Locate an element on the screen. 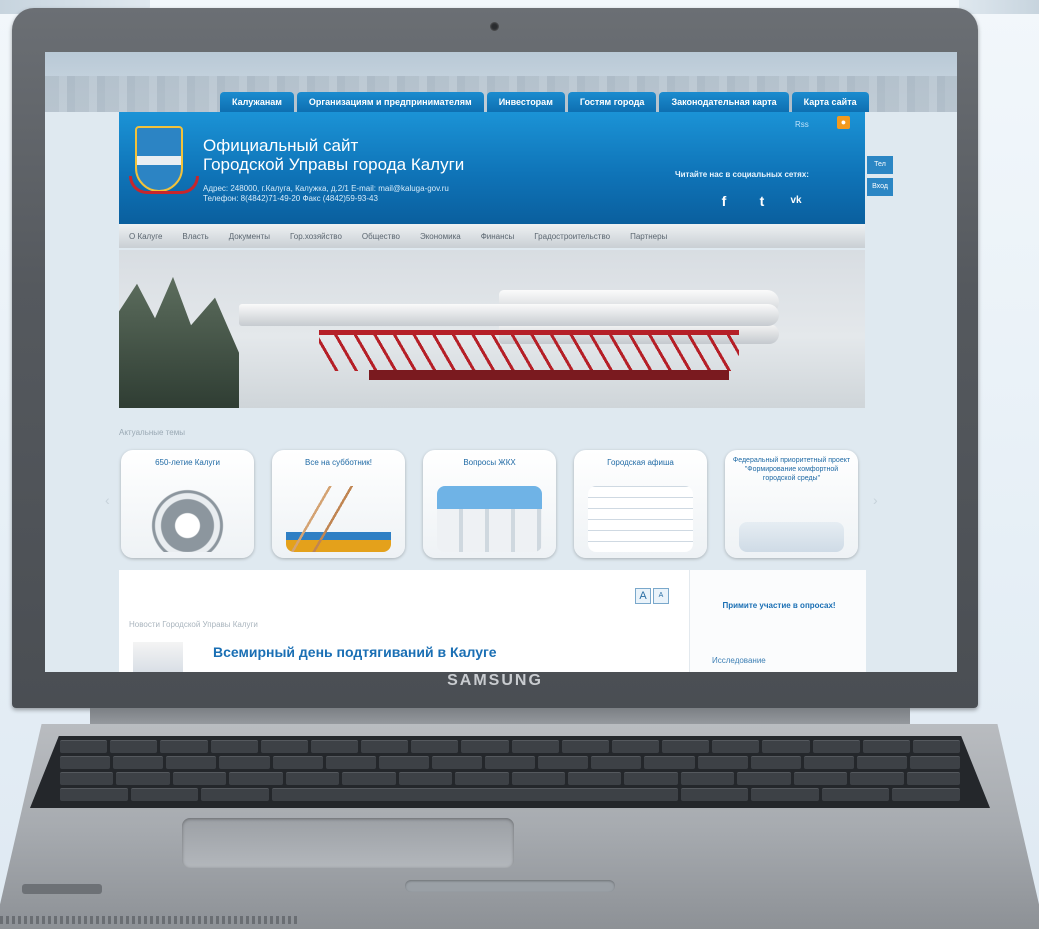 The image size is (1039, 929). hero-banner-rocket is located at coordinates (492, 329).